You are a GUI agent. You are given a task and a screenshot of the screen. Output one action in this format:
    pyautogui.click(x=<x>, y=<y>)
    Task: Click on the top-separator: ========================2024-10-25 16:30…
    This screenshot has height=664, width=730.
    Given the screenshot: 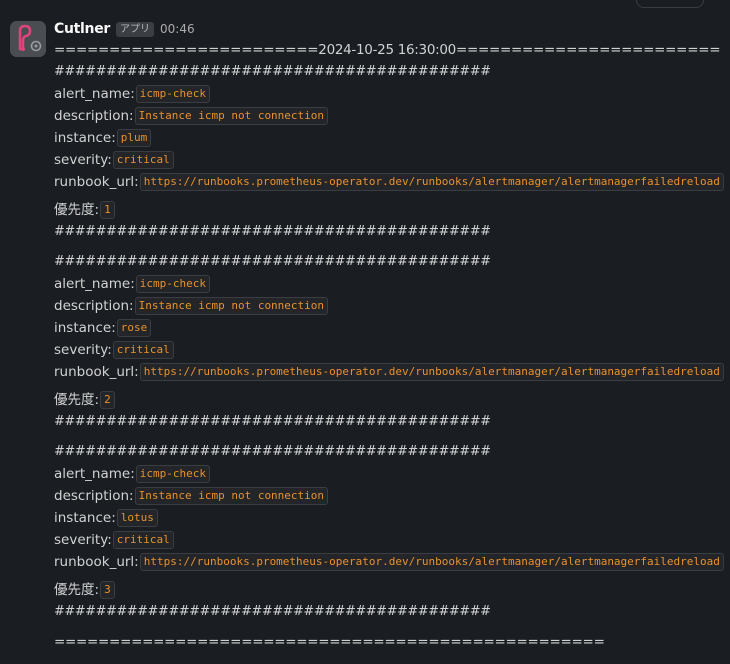 What is the action you would take?
    pyautogui.click(x=387, y=50)
    